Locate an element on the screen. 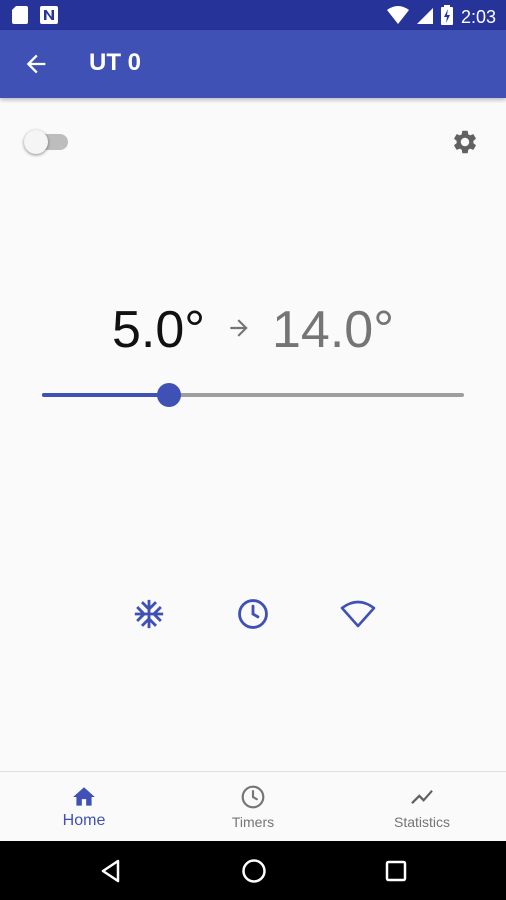 The height and width of the screenshot is (900, 506). status-bar-left is located at coordinates (35, 17).